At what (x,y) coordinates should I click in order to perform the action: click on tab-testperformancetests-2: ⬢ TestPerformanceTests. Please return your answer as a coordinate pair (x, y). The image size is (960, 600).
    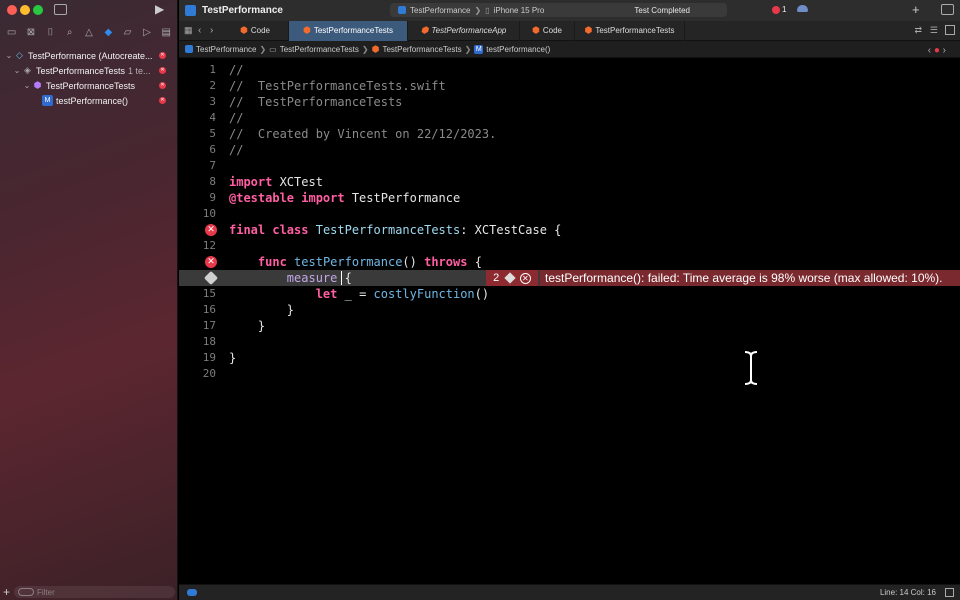
    Looking at the image, I should click on (630, 30).